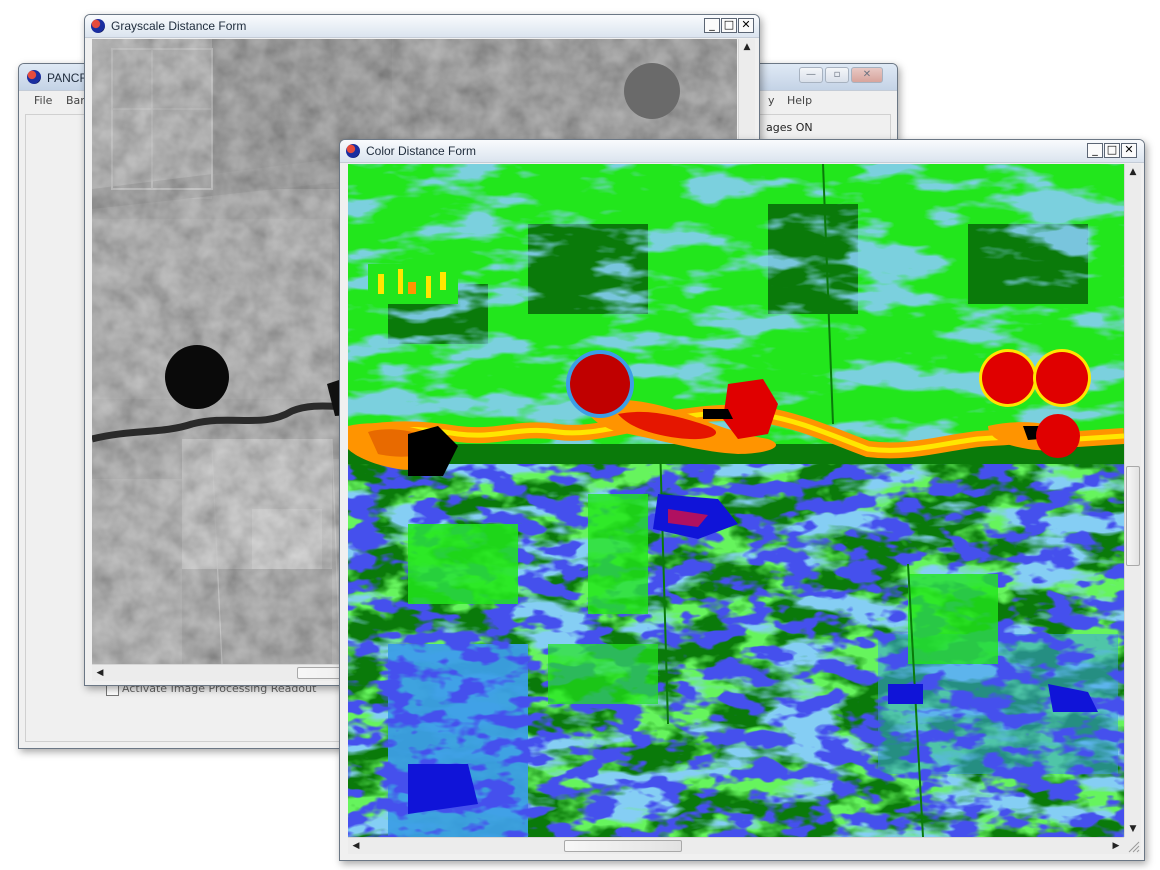  What do you see at coordinates (43, 100) in the screenshot?
I see `menu-file: File` at bounding box center [43, 100].